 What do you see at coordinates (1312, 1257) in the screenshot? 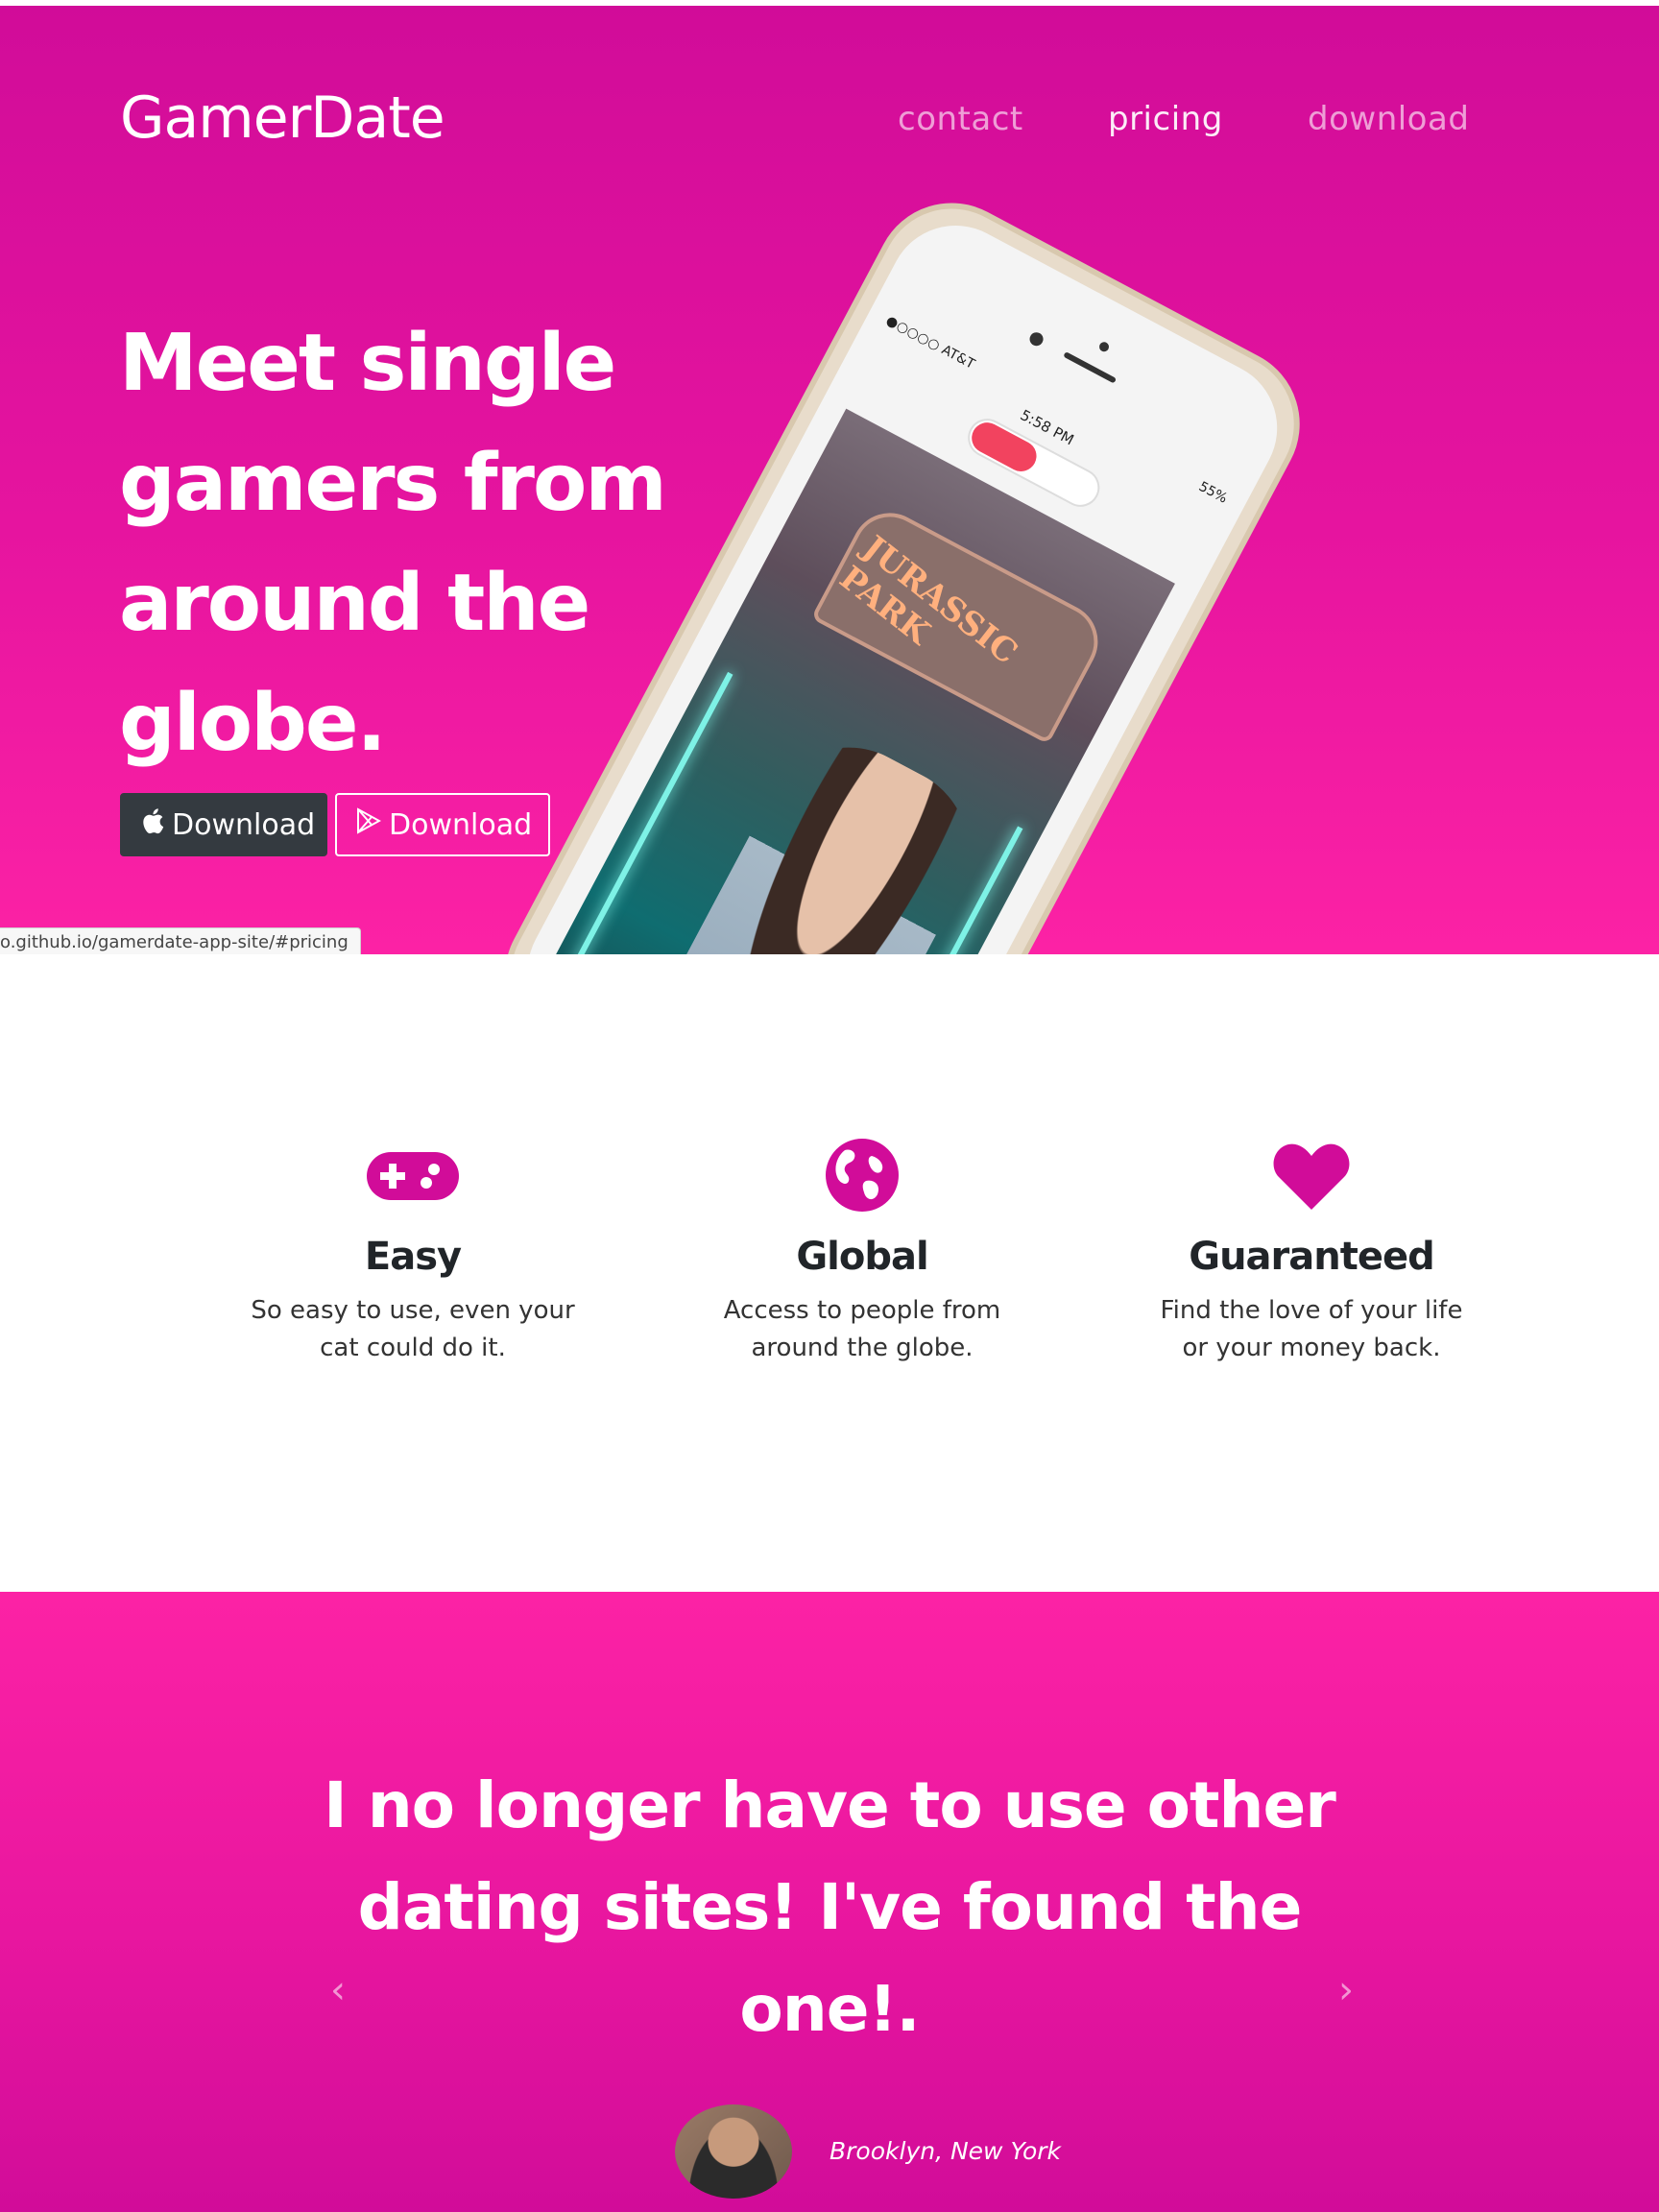
I see `feature-title: Guaranteed` at bounding box center [1312, 1257].